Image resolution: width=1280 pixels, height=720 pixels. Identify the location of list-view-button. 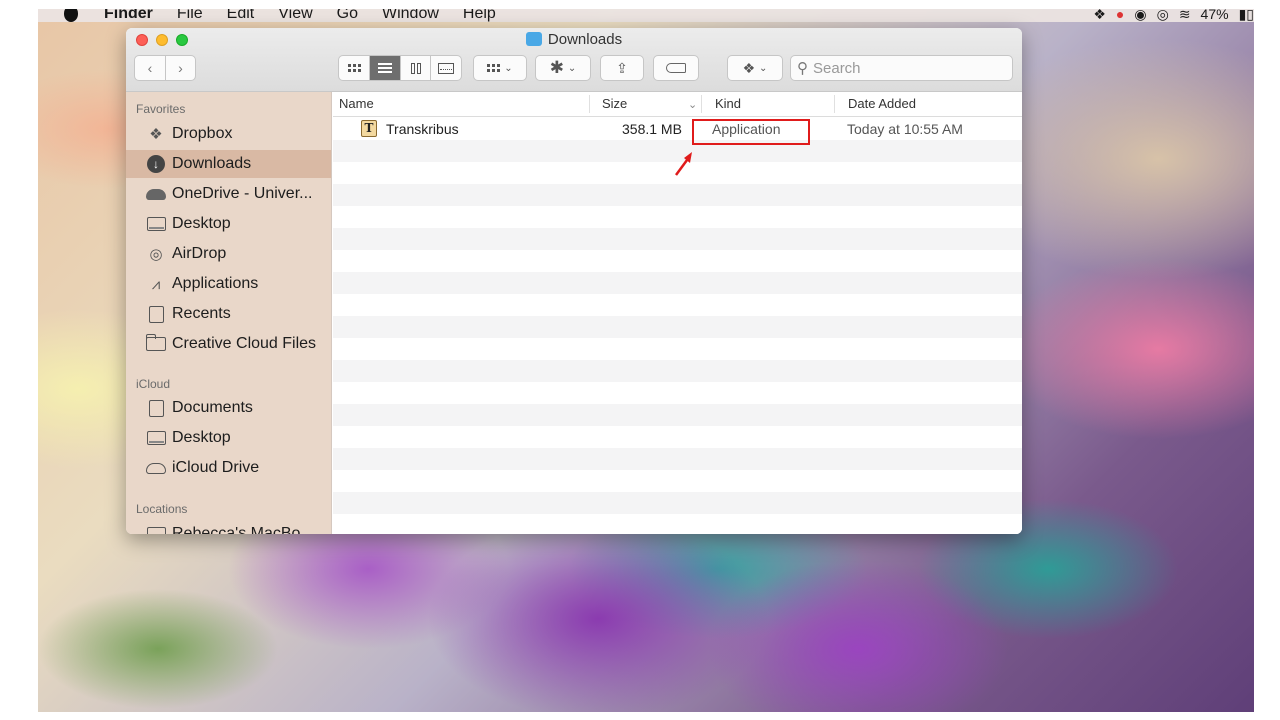
(384, 68).